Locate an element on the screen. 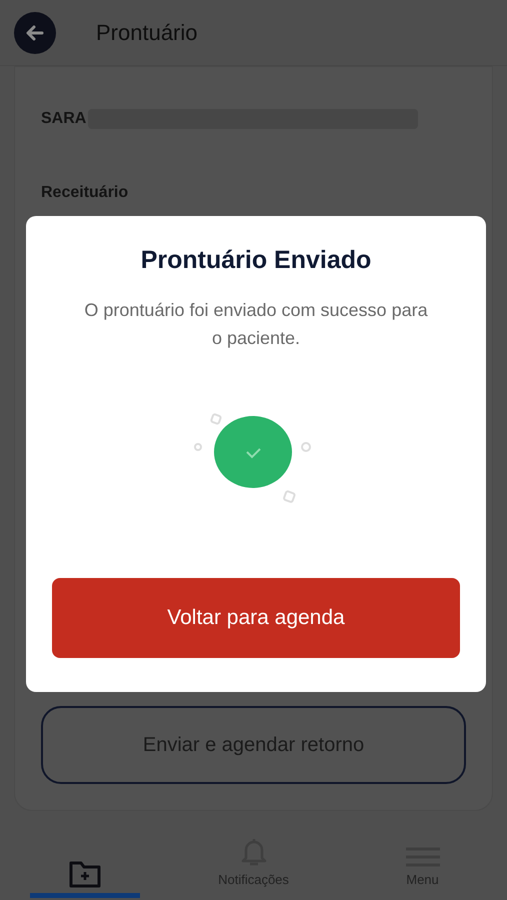 This screenshot has height=900, width=507. section-title: Receituário is located at coordinates (85, 193).